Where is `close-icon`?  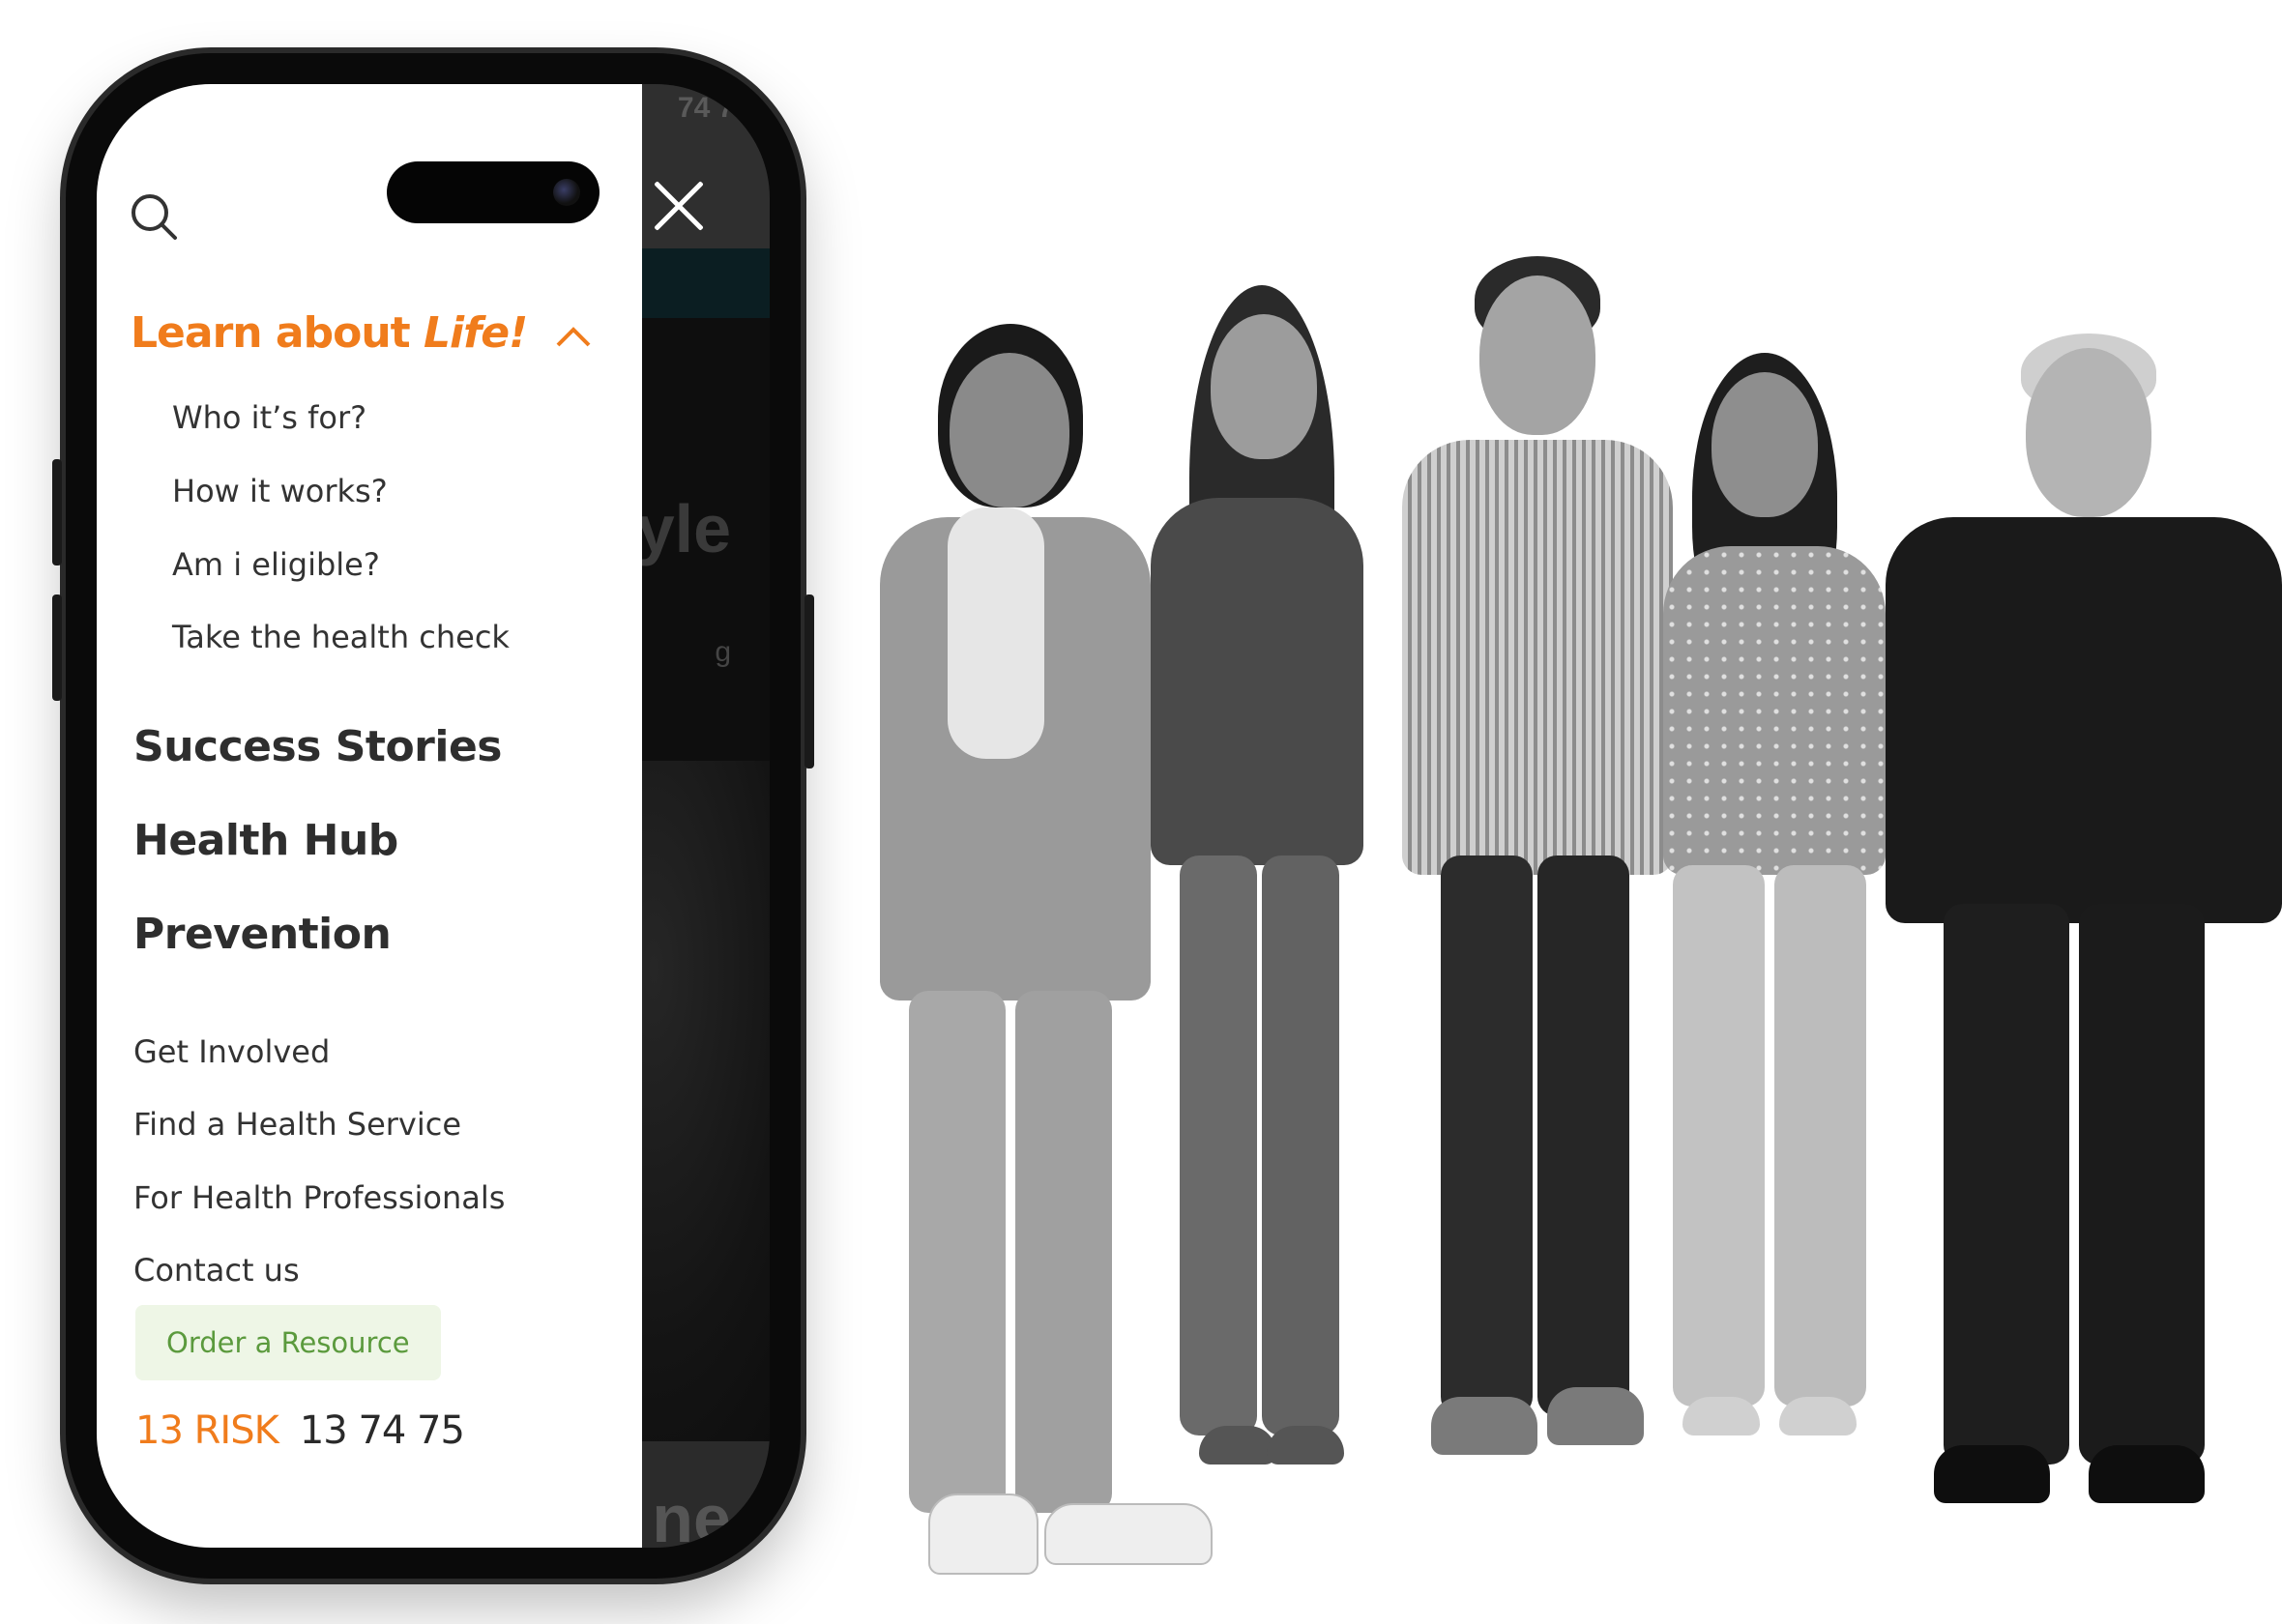 close-icon is located at coordinates (679, 206).